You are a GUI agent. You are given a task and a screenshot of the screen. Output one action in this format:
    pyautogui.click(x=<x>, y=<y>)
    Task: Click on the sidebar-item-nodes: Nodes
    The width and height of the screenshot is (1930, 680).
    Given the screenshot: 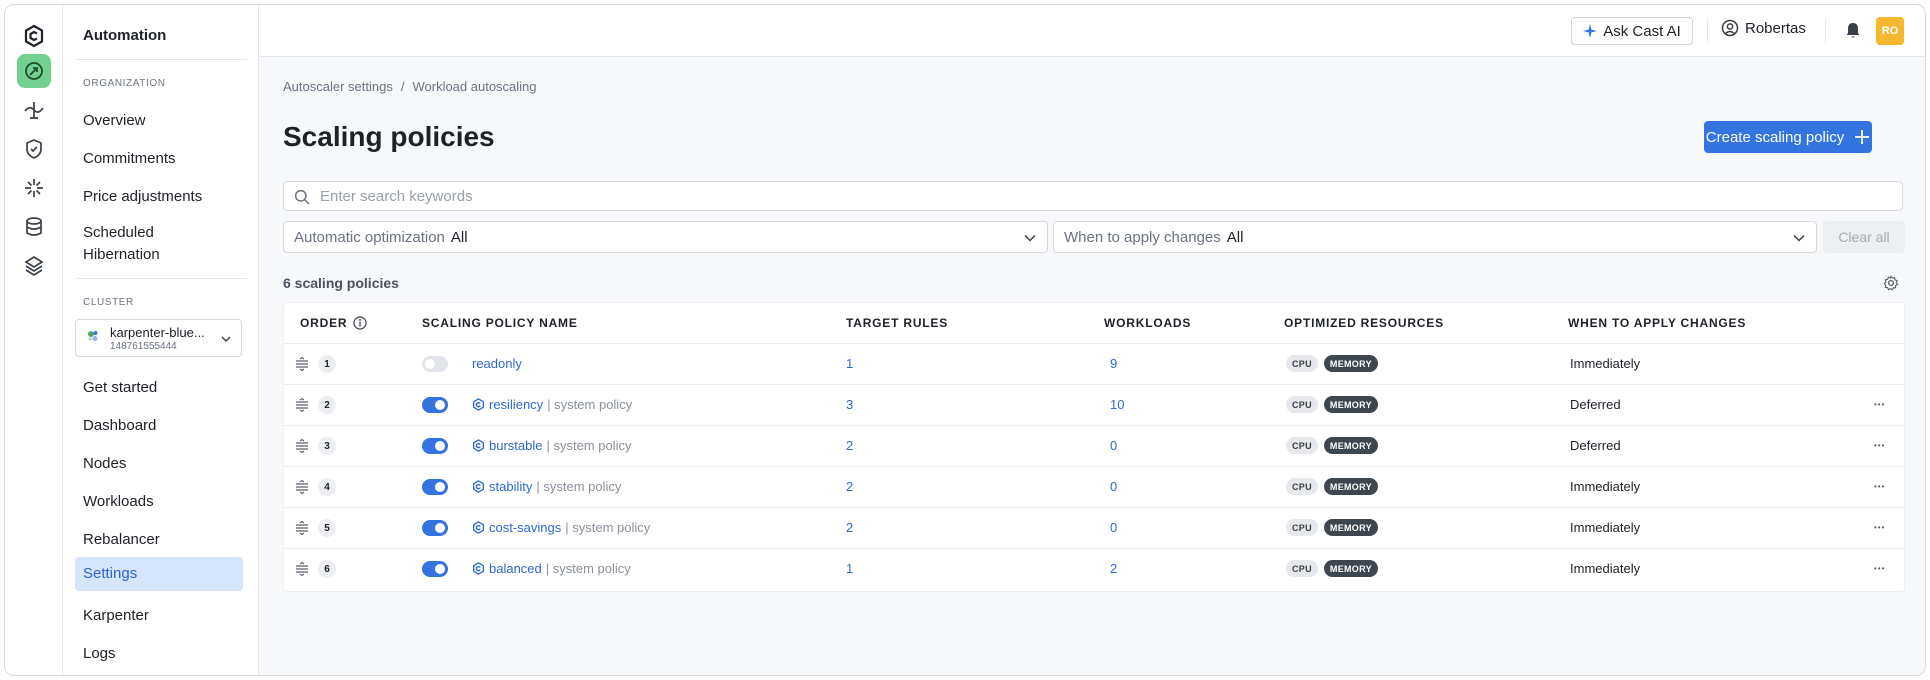 What is the action you would take?
    pyautogui.click(x=159, y=464)
    